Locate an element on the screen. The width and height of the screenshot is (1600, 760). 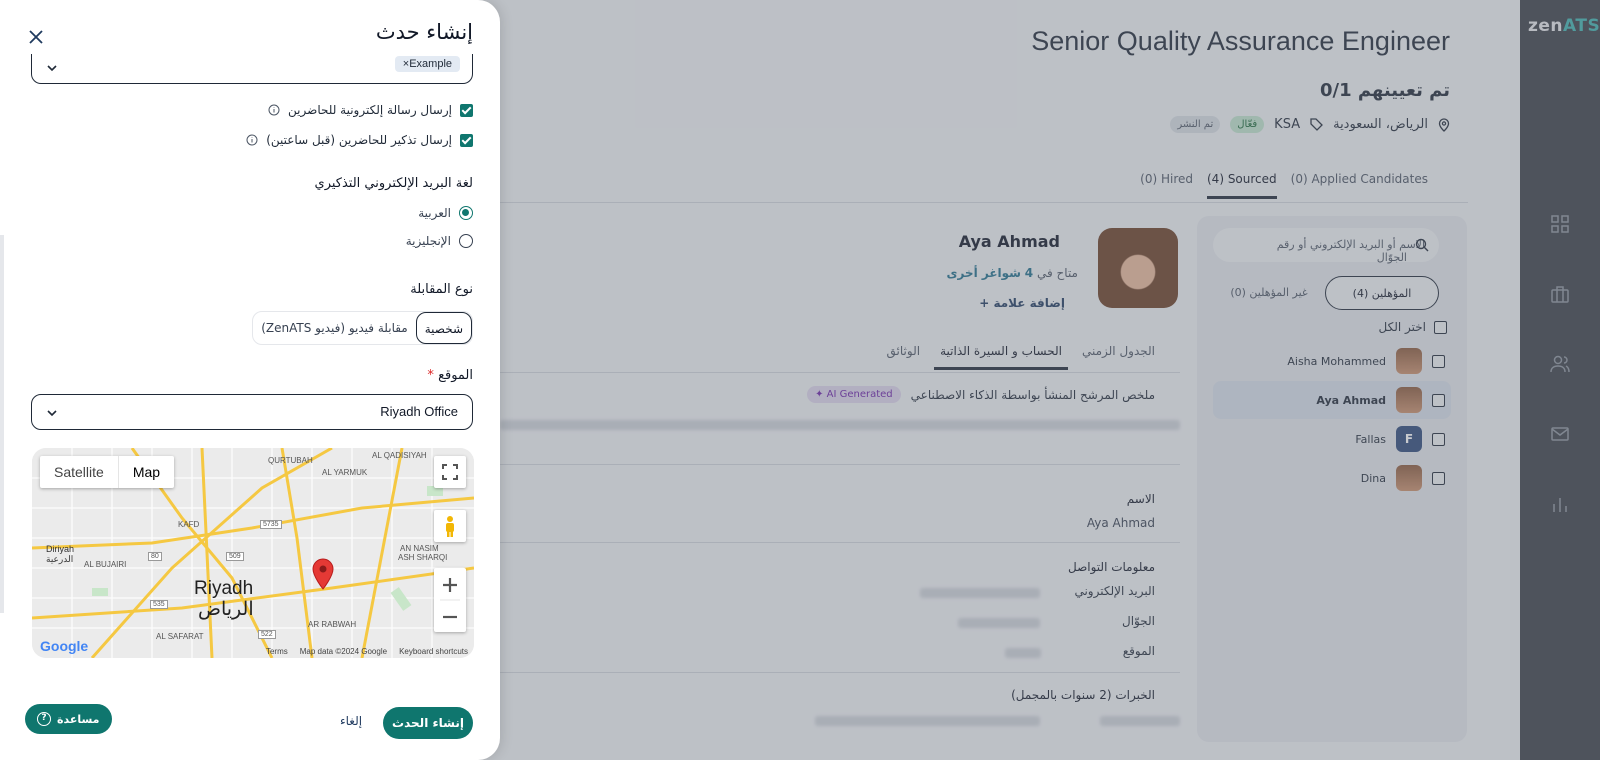
fullscreen-icon is located at coordinates (450, 472).